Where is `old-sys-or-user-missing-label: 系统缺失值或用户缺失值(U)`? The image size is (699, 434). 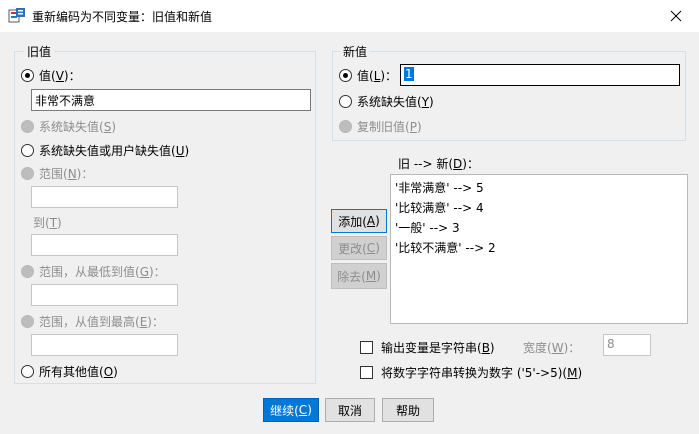
old-sys-or-user-missing-label: 系统缺失值或用户缺失值(U) is located at coordinates (114, 150).